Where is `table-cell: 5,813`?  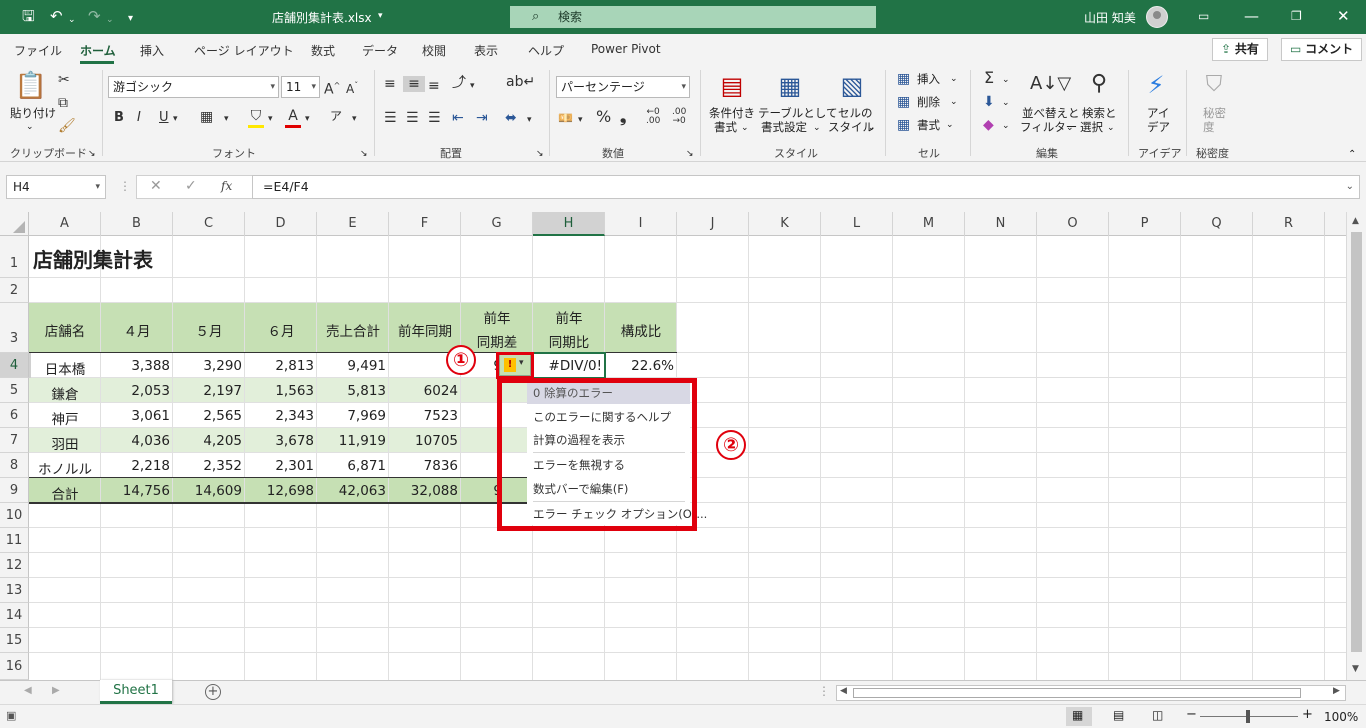 table-cell: 5,813 is located at coordinates (353, 391).